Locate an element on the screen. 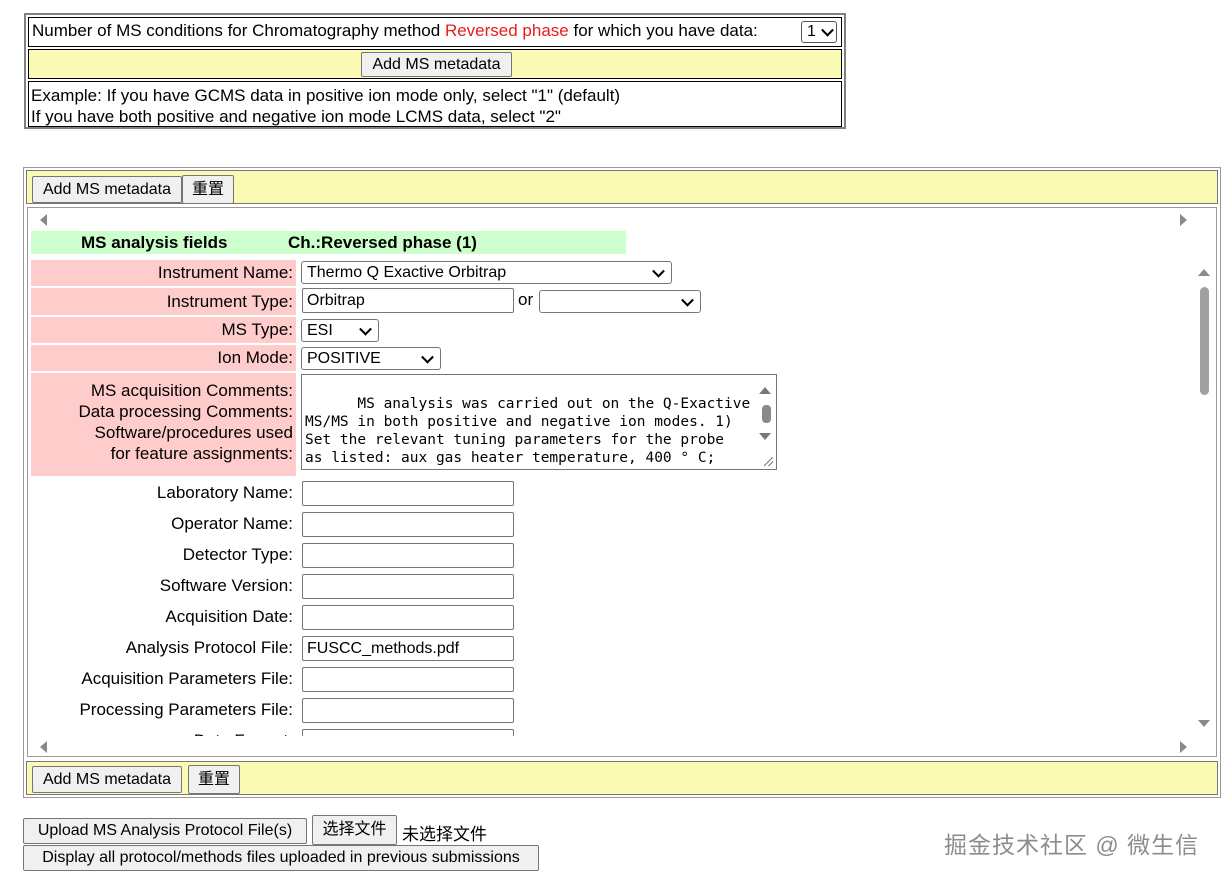  analysis-protocol-file-label: Analysis Protocol File: is located at coordinates (209, 647).